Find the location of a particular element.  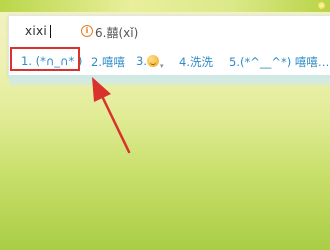

red-arrow-annotation is located at coordinates (111, 115).